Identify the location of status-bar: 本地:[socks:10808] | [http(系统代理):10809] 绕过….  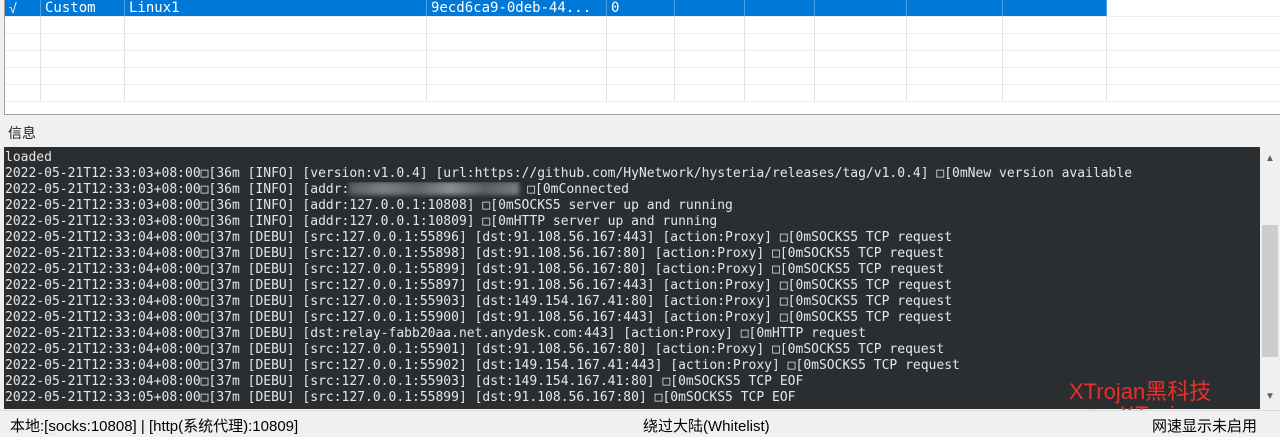
(640, 423).